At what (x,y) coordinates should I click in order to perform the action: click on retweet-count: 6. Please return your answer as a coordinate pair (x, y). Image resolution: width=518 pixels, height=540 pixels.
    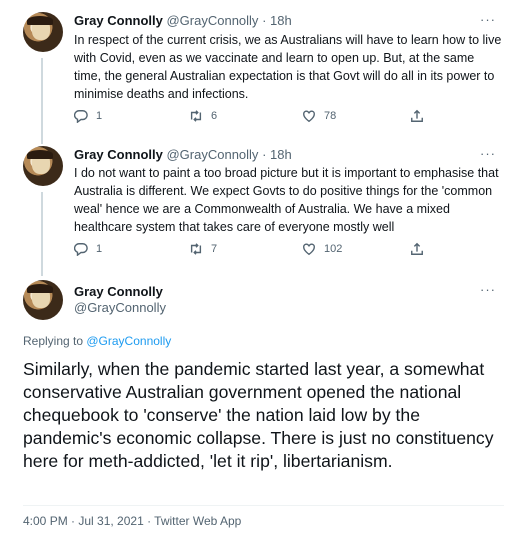
    Looking at the image, I should click on (214, 116).